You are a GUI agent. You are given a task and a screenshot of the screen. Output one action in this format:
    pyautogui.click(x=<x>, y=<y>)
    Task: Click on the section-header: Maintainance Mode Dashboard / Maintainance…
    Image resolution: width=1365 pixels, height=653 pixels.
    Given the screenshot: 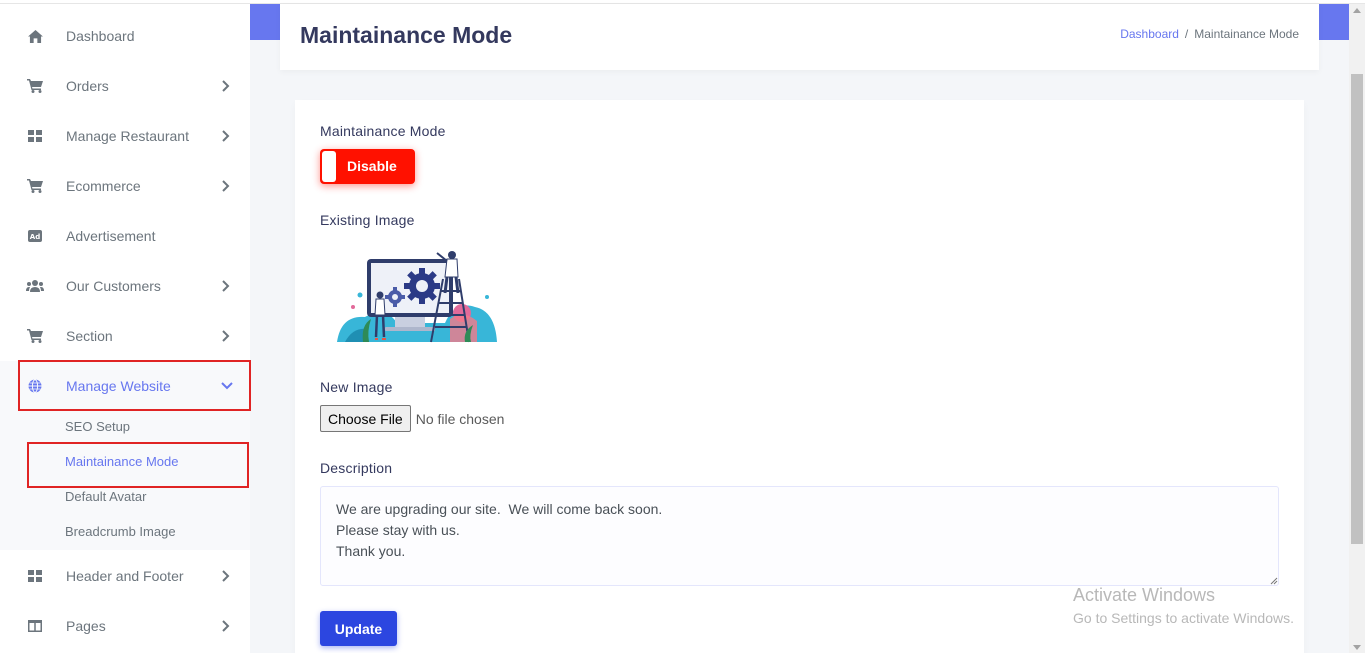 What is the action you would take?
    pyautogui.click(x=799, y=37)
    